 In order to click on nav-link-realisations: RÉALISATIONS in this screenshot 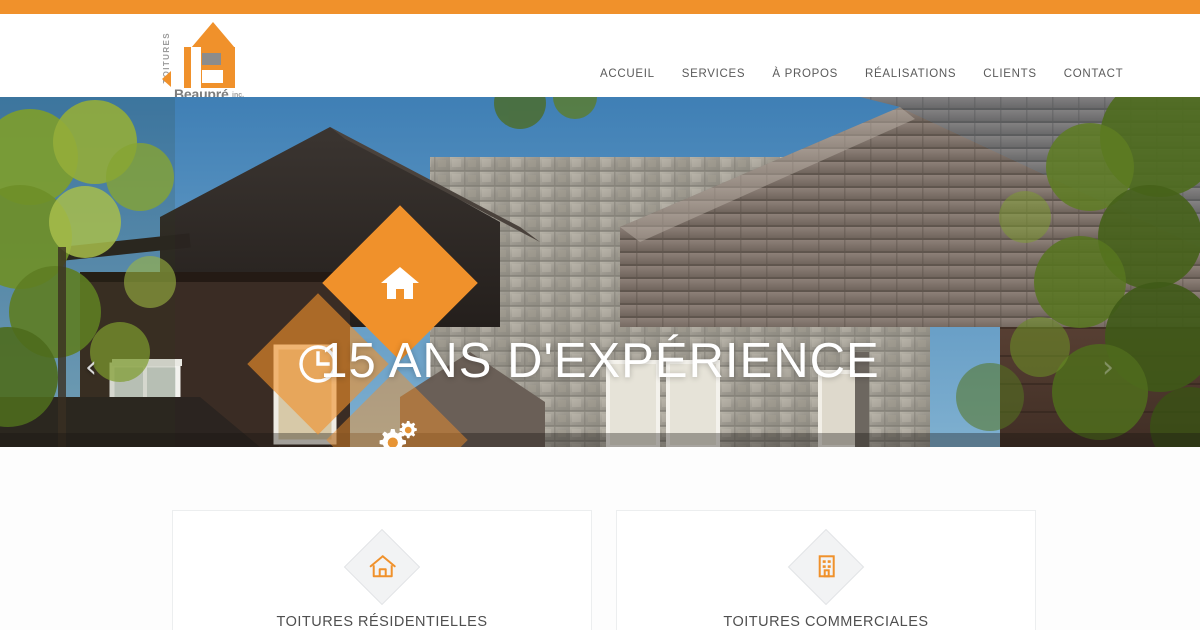, I will do `click(910, 74)`.